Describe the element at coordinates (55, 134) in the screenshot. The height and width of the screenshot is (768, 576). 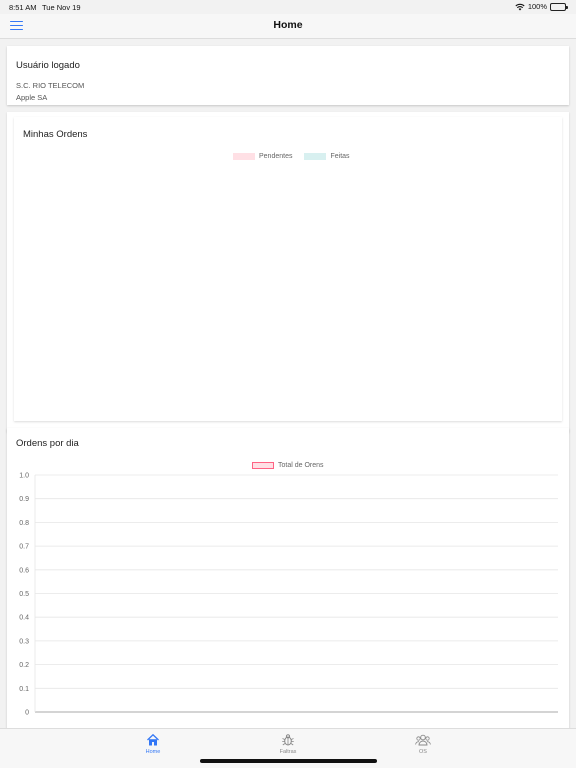
I see `orders-card-title: Minhas Ordens` at that location.